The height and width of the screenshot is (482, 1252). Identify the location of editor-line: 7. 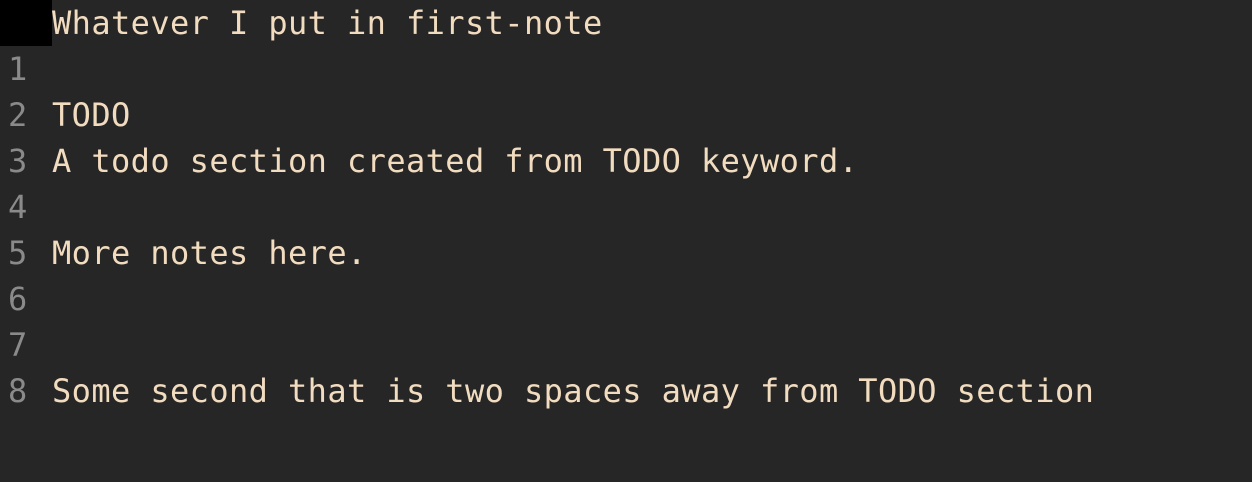
(626, 345).